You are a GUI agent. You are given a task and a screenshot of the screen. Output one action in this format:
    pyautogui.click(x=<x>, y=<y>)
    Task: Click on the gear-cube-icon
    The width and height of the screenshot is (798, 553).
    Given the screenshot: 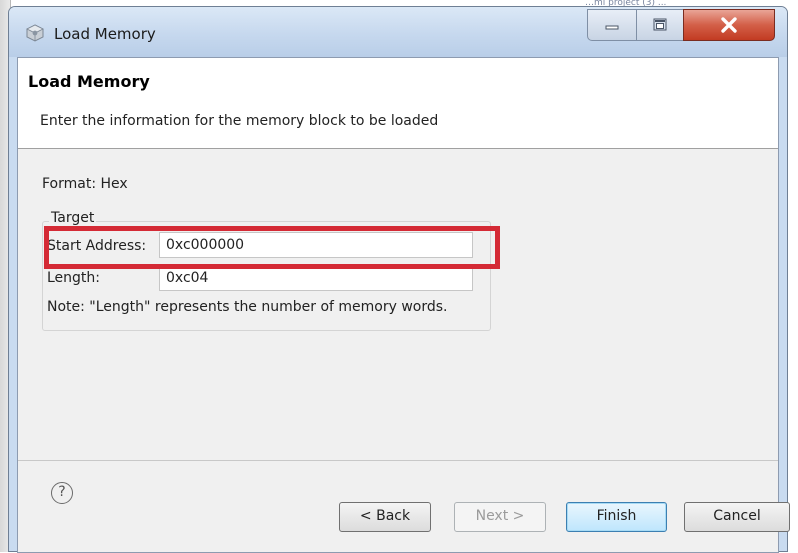 What is the action you would take?
    pyautogui.click(x=35, y=33)
    